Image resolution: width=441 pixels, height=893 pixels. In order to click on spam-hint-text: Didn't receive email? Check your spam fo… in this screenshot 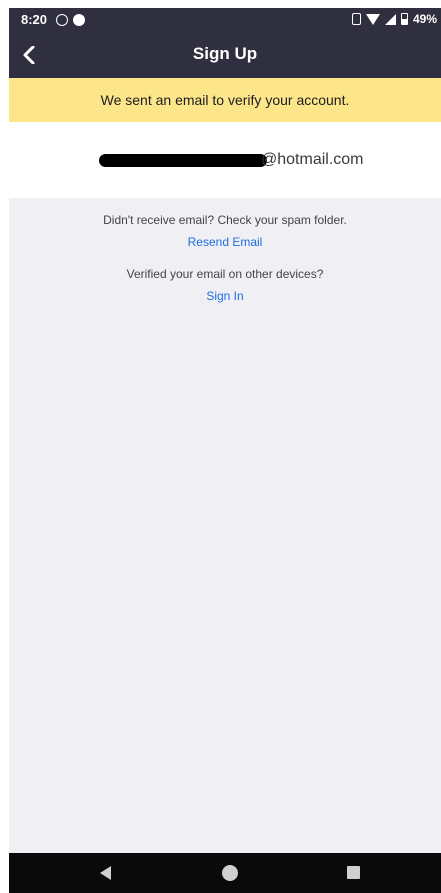, I will do `click(225, 220)`.